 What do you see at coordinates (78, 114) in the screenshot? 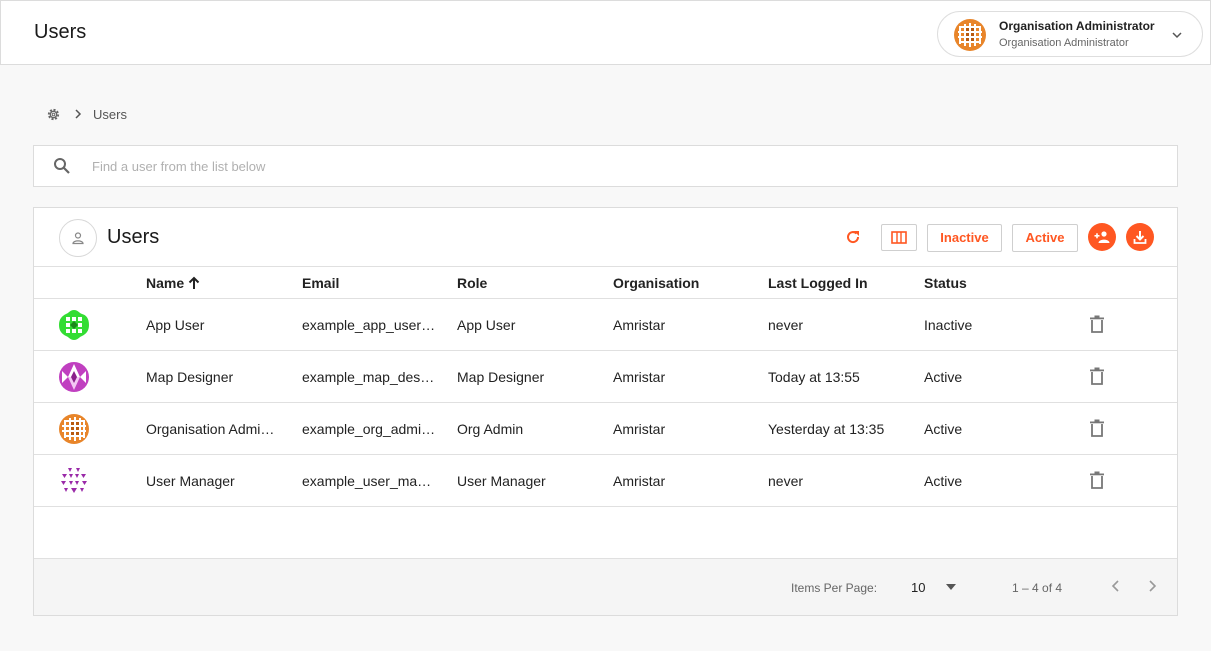
I see `chevron-right-icon` at bounding box center [78, 114].